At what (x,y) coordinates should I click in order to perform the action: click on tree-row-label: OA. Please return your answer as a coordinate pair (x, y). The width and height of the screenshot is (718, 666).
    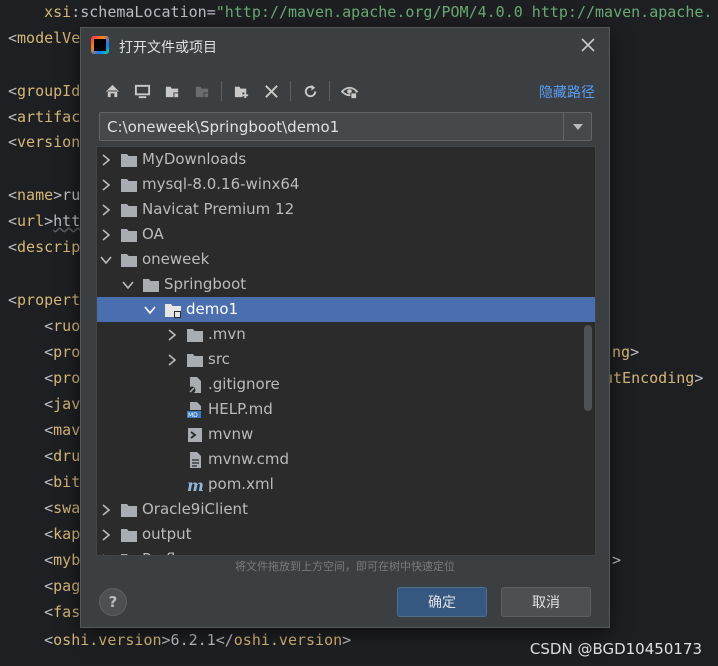
    Looking at the image, I should click on (153, 234).